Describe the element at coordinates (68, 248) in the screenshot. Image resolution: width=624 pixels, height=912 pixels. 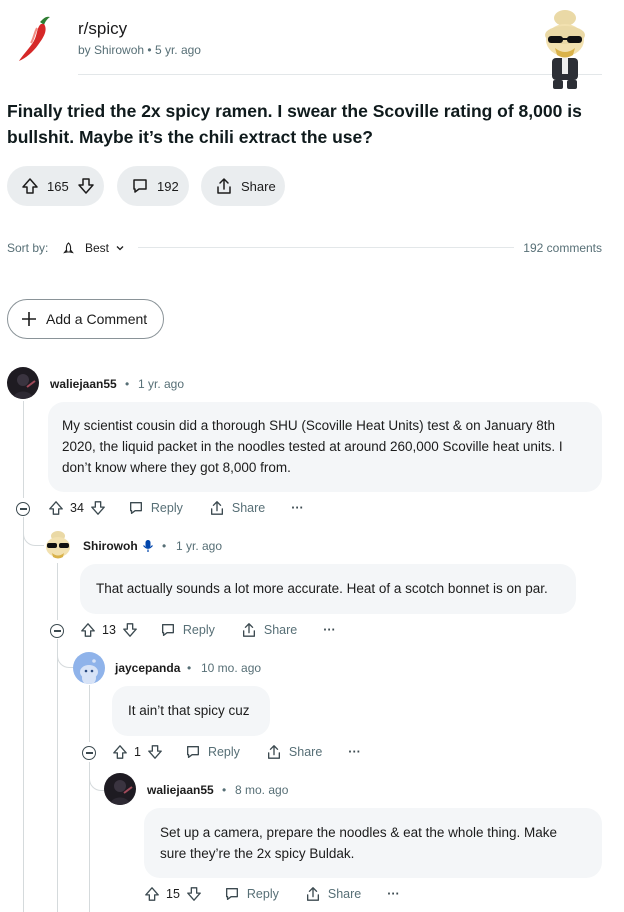
I see `rocket-icon` at that location.